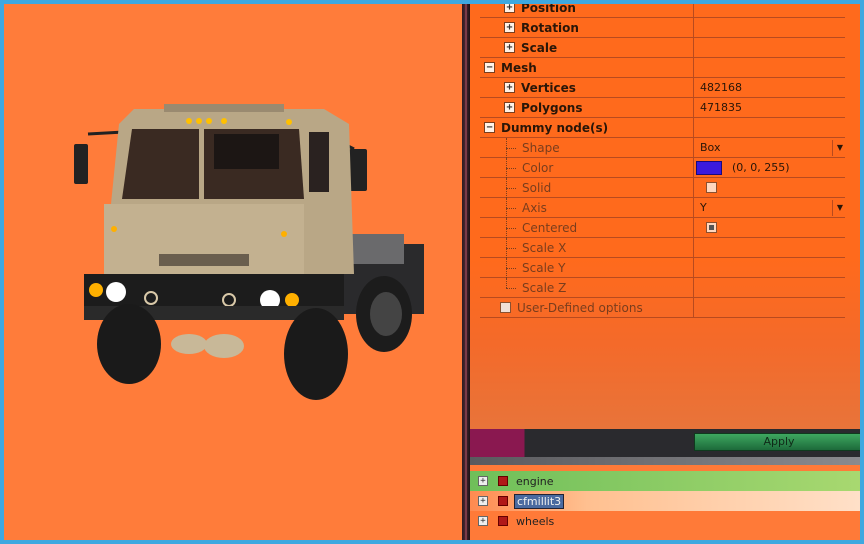 Image resolution: width=864 pixels, height=544 pixels. I want to click on centered-checkbox, so click(711, 227).